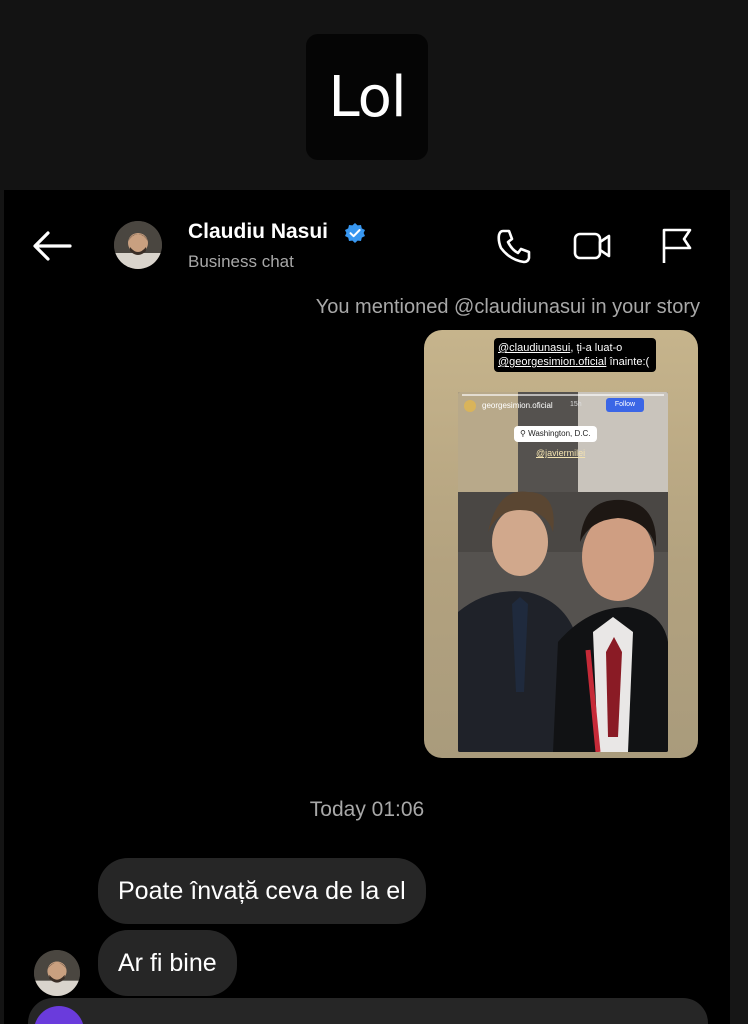 The height and width of the screenshot is (1024, 748). I want to click on date-separator: Today 01:06, so click(367, 809).